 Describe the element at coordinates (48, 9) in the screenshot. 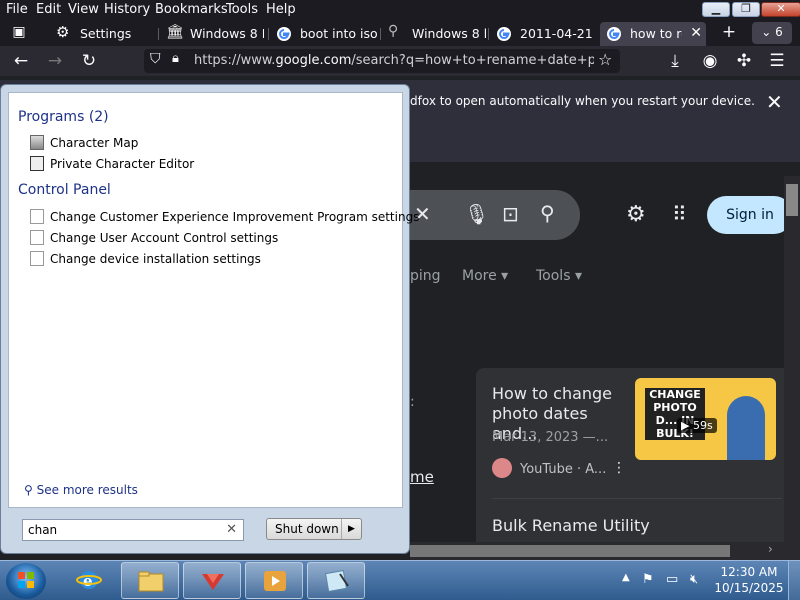

I see `menu-edit: Edit` at that location.